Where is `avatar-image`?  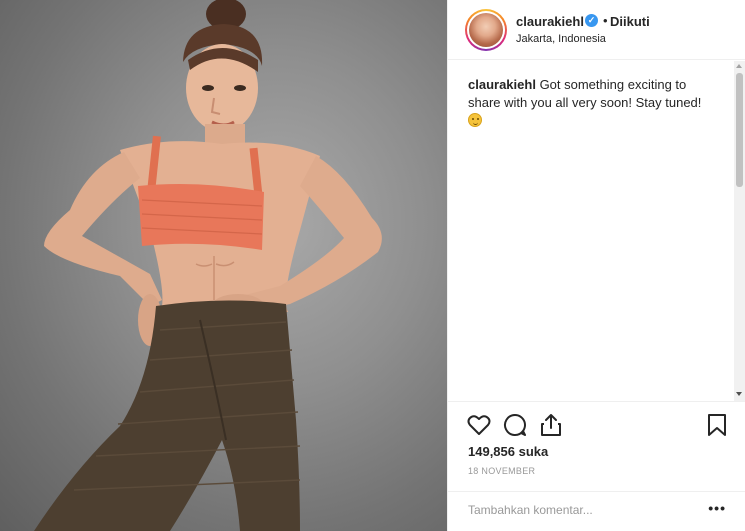
avatar-image is located at coordinates (486, 30).